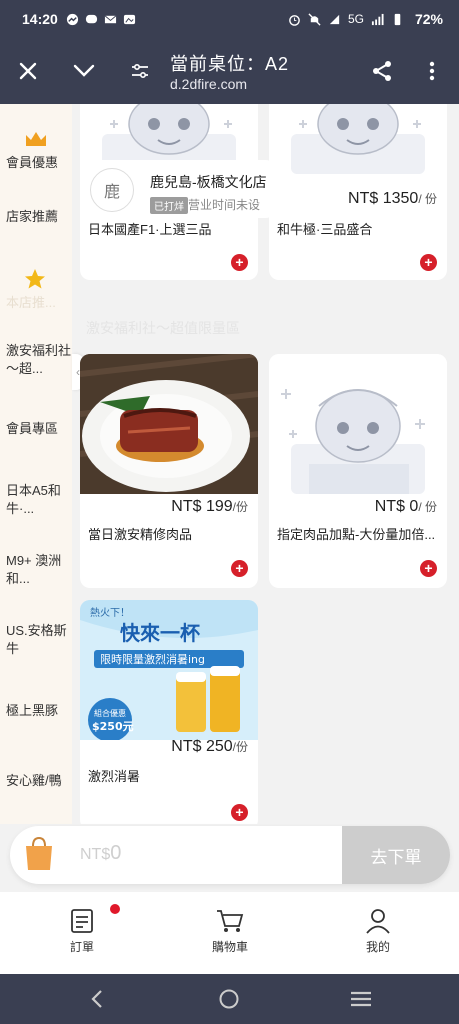 The height and width of the screenshot is (1024, 459). What do you see at coordinates (112, 190) in the screenshot?
I see `store-avatar: 鹿` at bounding box center [112, 190].